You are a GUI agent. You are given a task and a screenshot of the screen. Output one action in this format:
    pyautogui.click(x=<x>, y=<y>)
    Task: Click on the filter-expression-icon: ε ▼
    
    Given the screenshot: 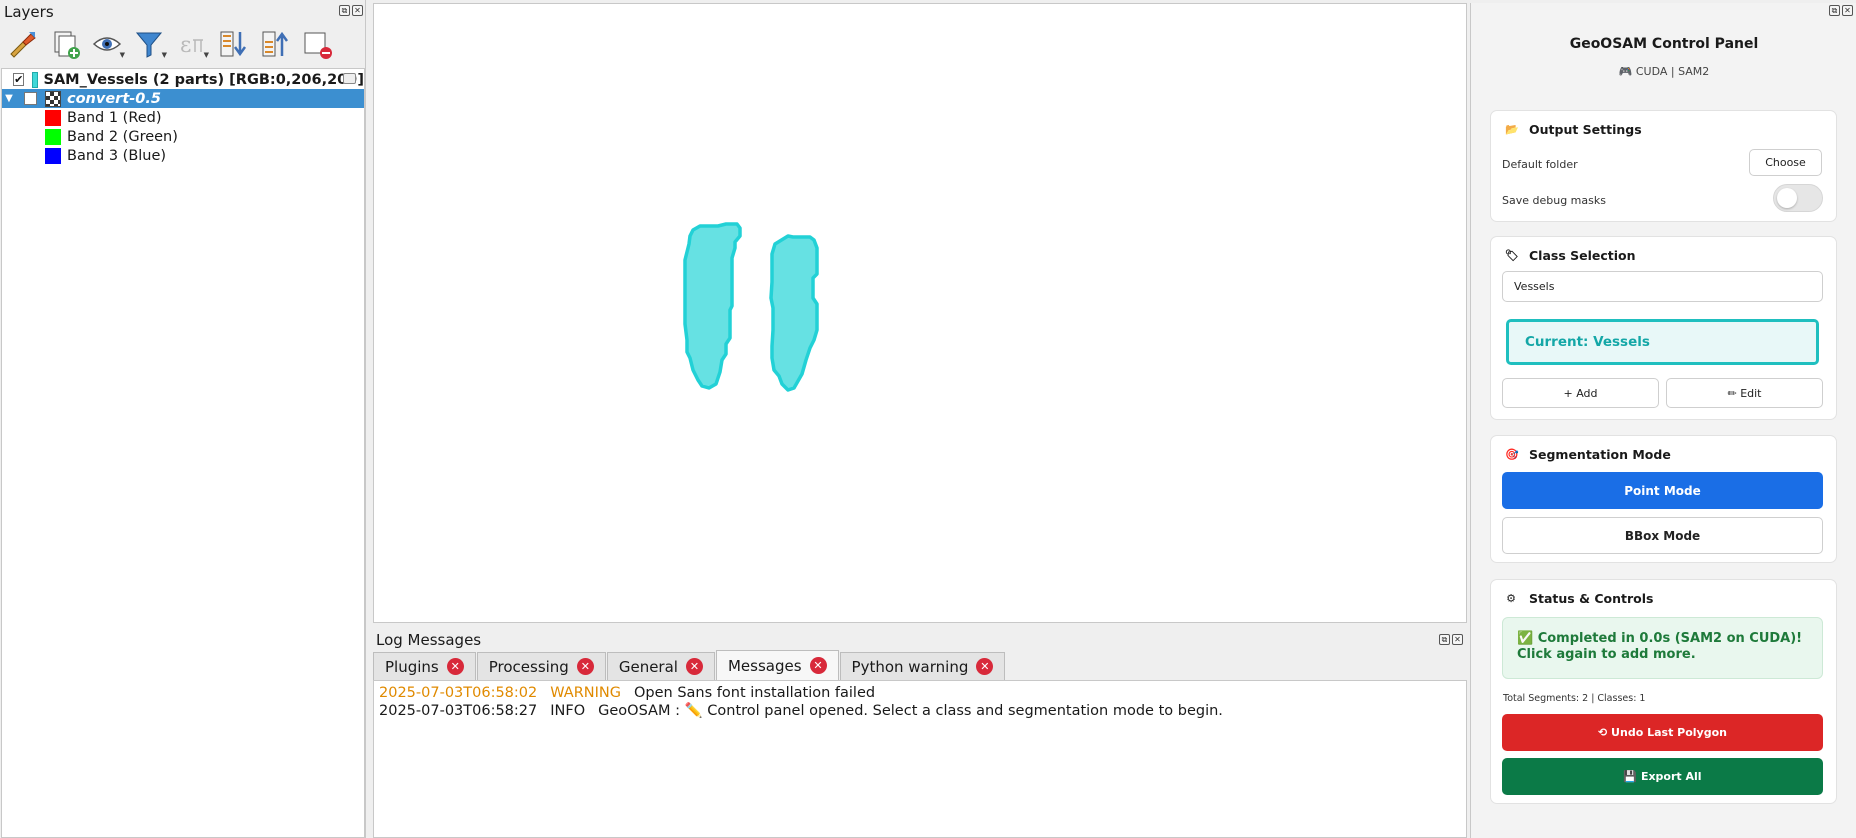 What is the action you would take?
    pyautogui.click(x=191, y=44)
    